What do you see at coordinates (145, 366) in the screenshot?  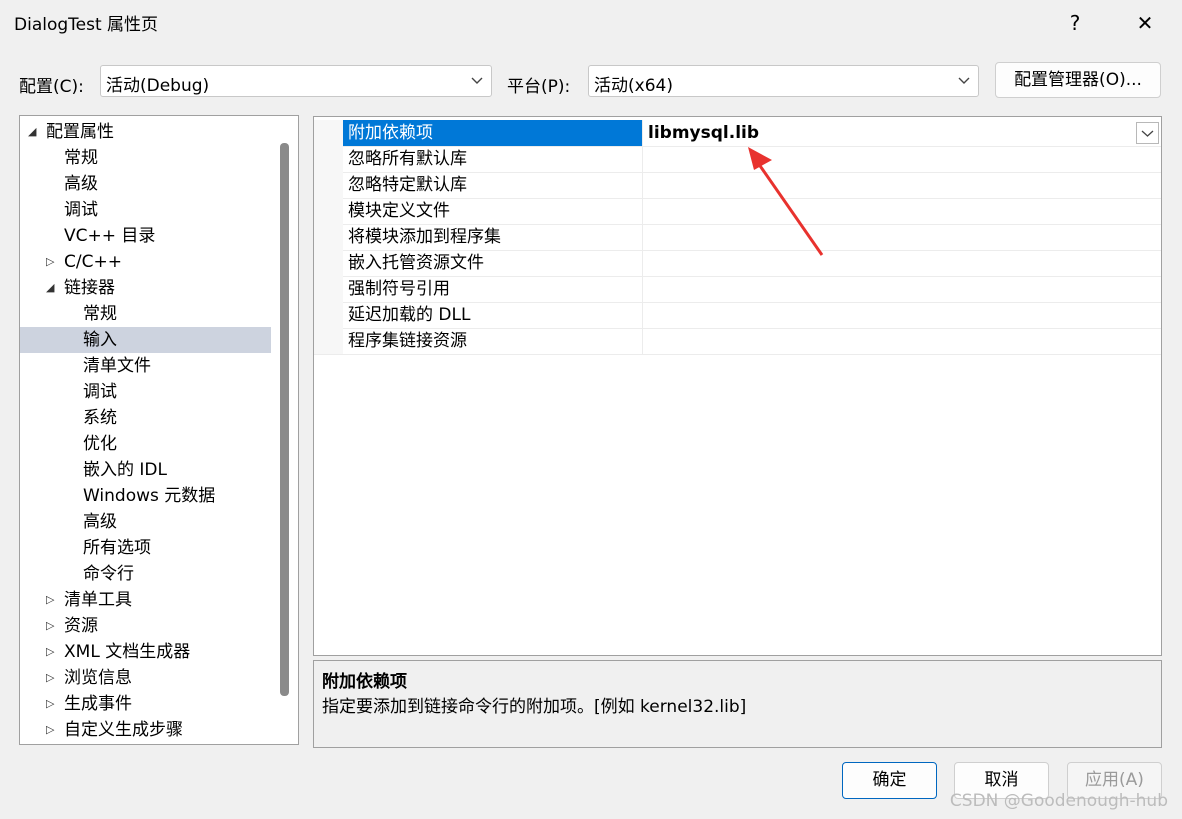 I see `tree-item: 清单文件` at bounding box center [145, 366].